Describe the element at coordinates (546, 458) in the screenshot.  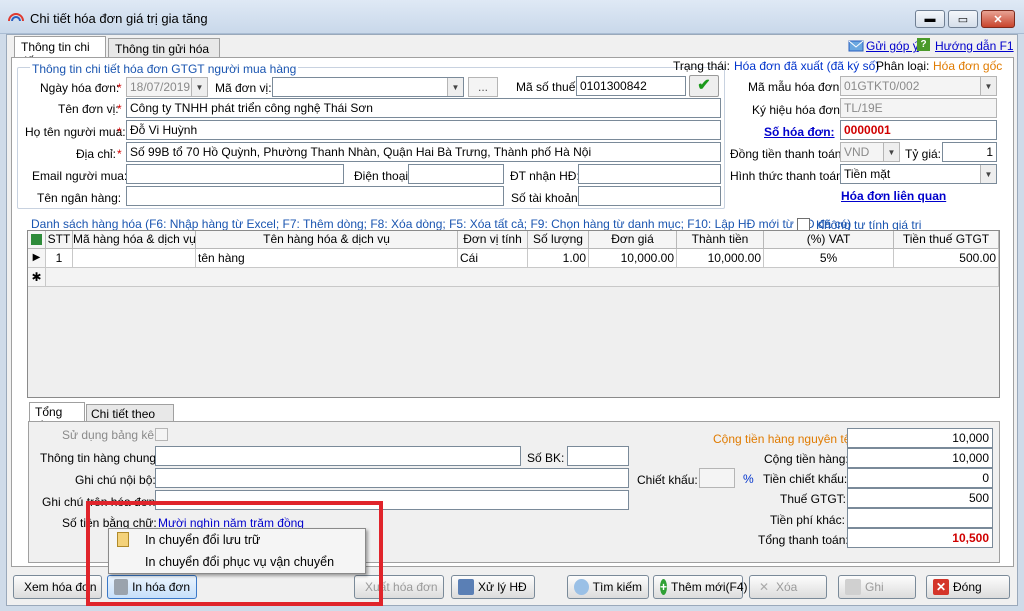
I see `bk-label: Số BK:` at that location.